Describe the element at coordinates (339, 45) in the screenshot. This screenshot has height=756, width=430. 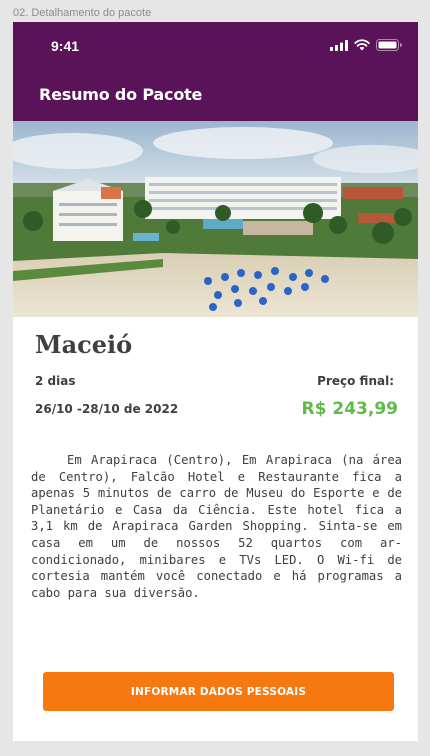
I see `signal-icon` at that location.